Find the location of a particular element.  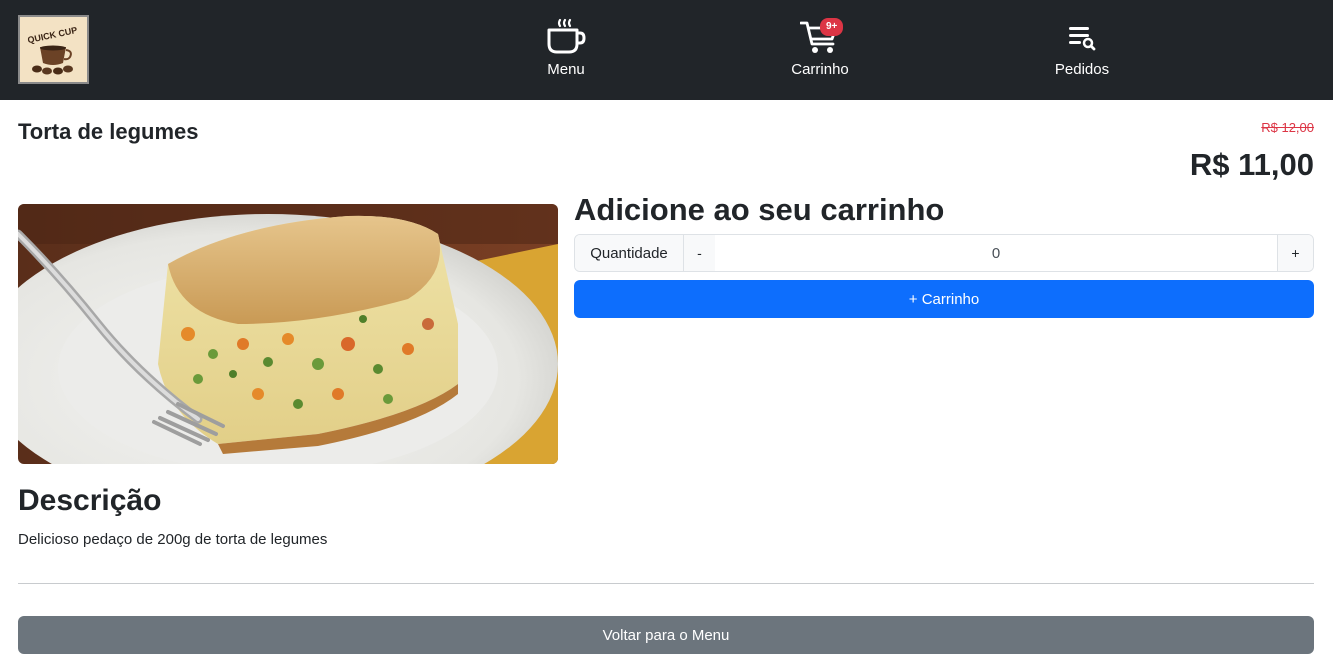

increment-button: + is located at coordinates (1295, 253).